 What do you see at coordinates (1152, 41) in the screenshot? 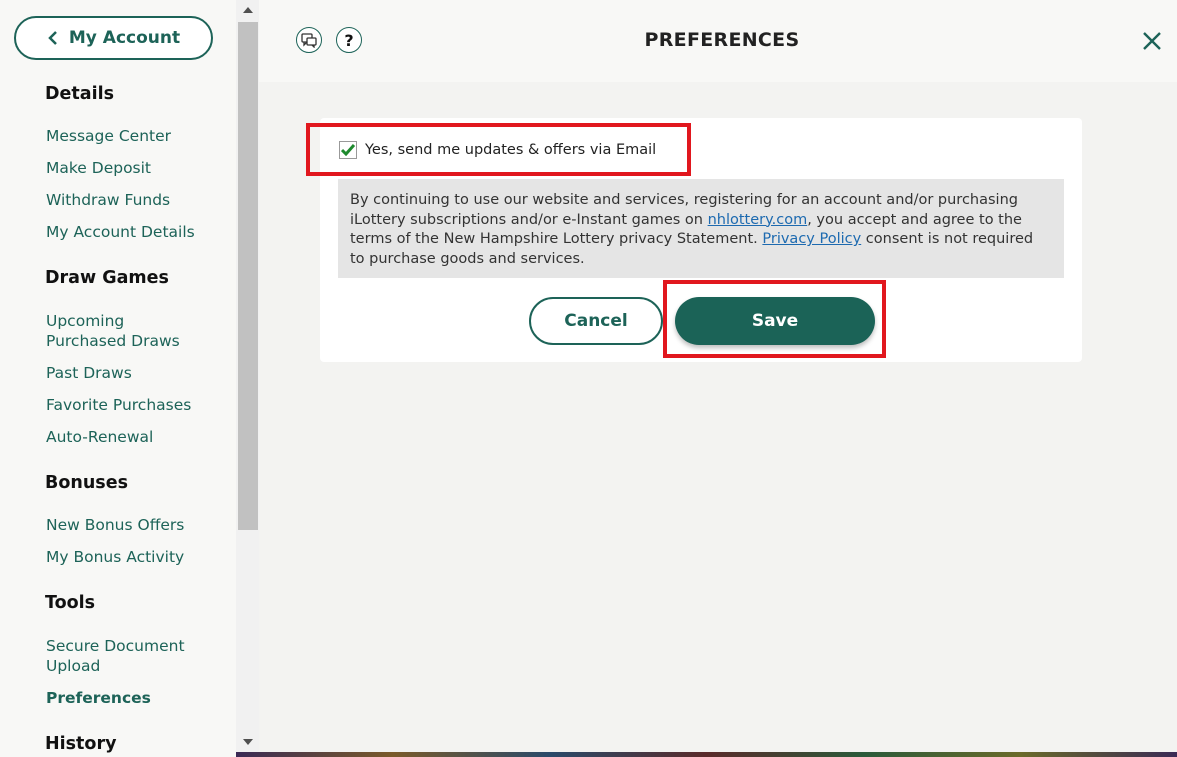
I see `close-icon` at bounding box center [1152, 41].